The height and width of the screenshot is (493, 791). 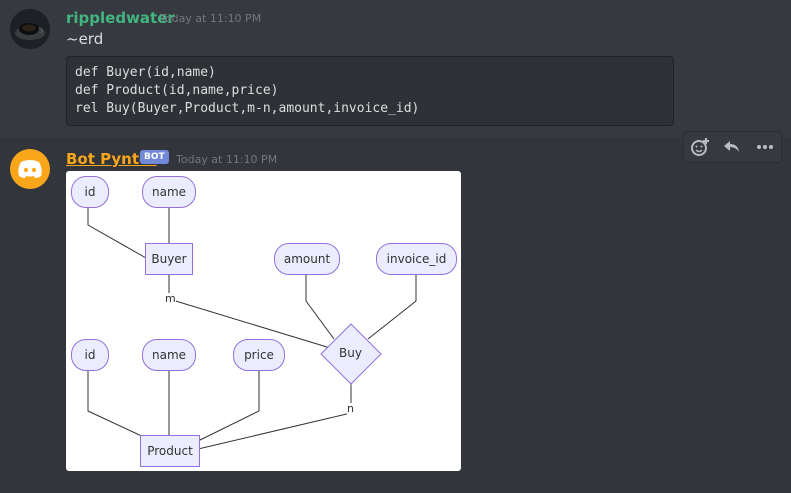 I want to click on coffee-cup-avatar, so click(x=30, y=29).